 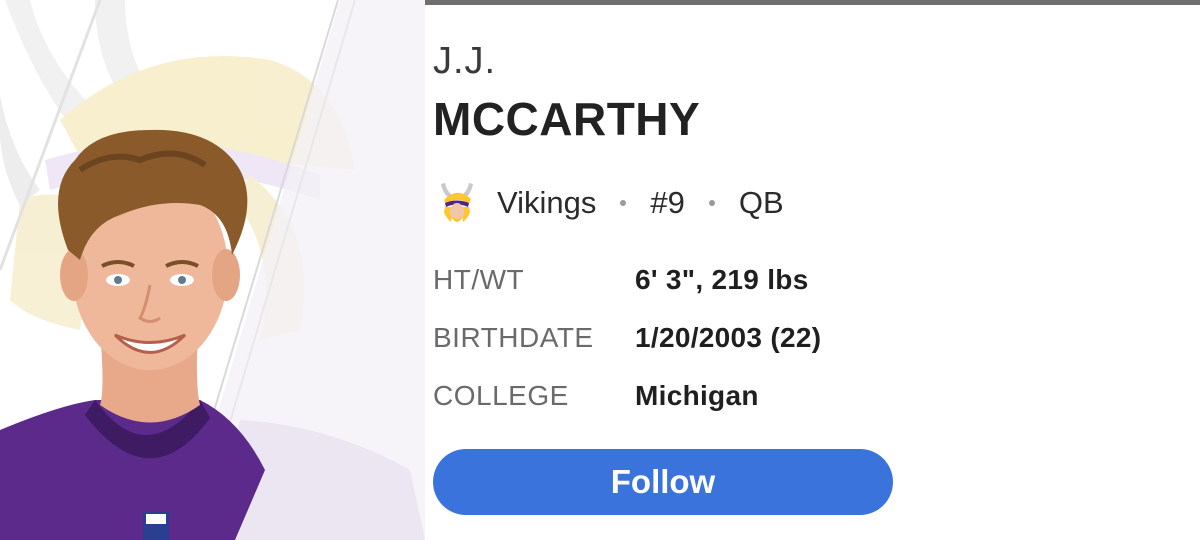 What do you see at coordinates (479, 279) in the screenshot?
I see `stat-label: HT/WT` at bounding box center [479, 279].